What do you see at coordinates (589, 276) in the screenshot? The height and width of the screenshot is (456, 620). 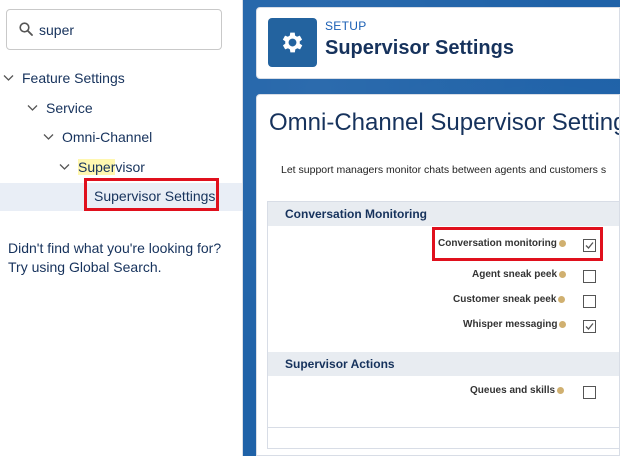 I see `checkbox-agent-sneak-peek` at bounding box center [589, 276].